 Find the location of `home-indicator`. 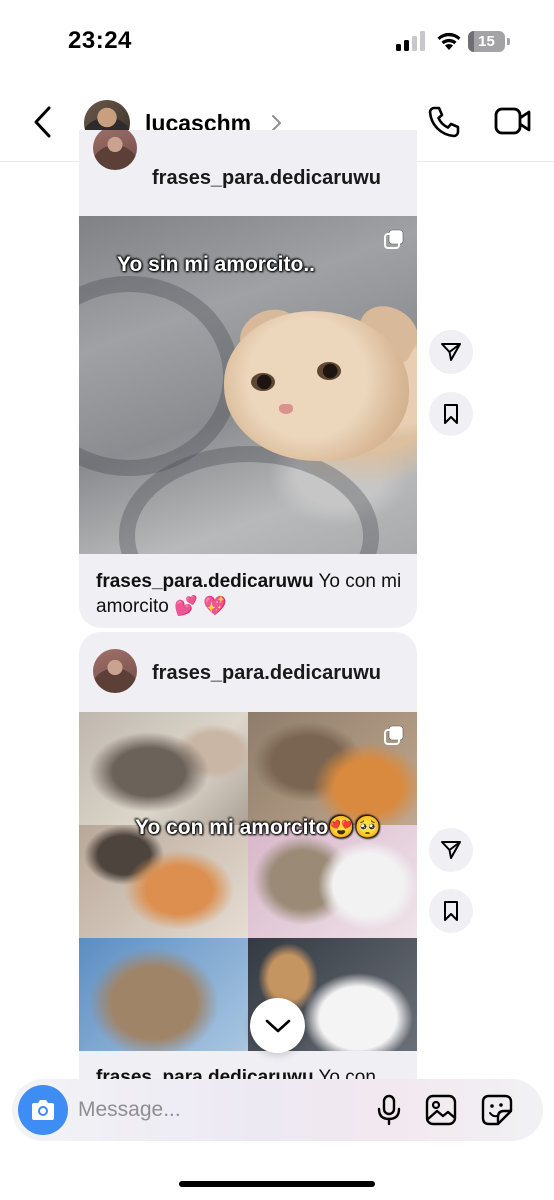

home-indicator is located at coordinates (277, 1184).